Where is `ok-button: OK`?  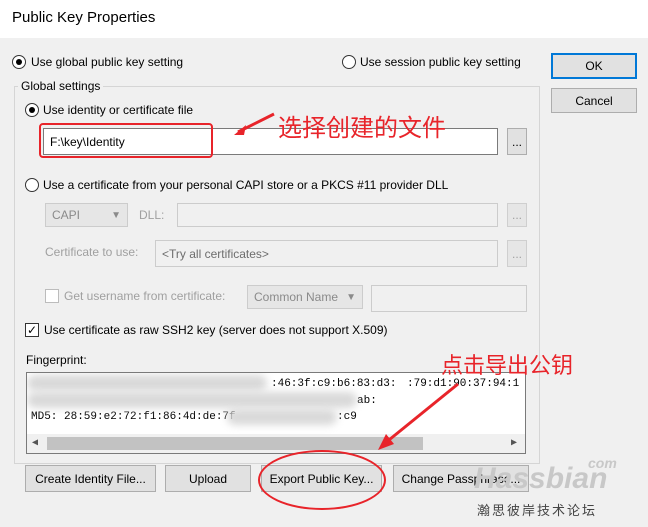
ok-button: OK is located at coordinates (594, 66).